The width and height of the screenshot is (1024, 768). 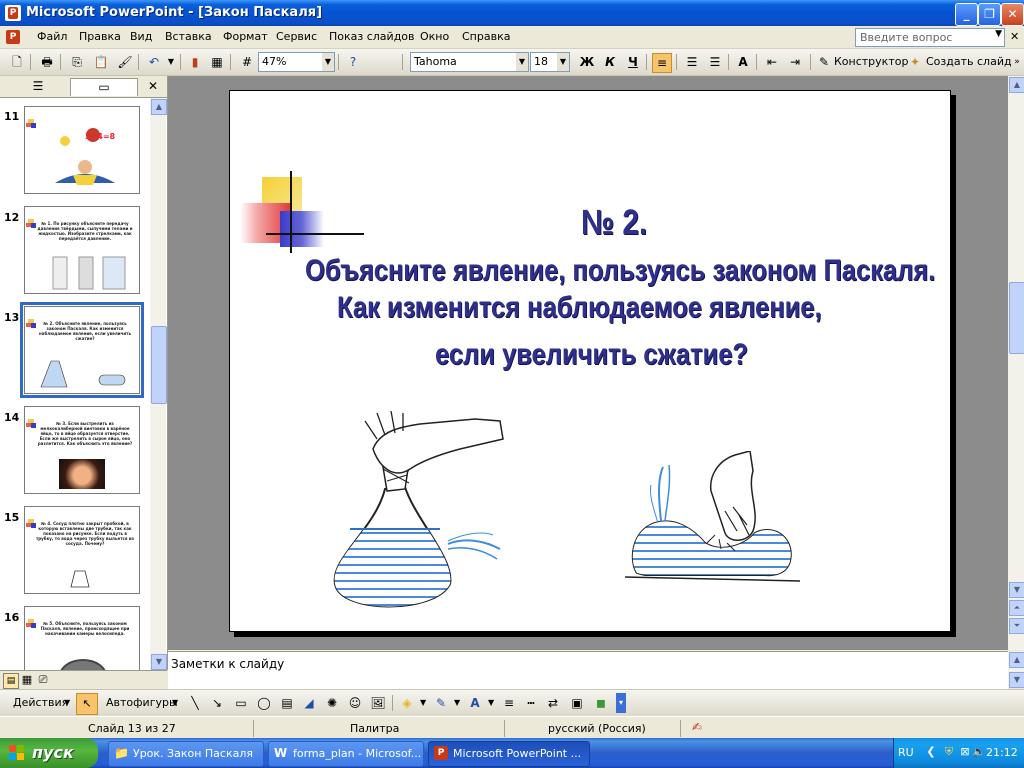 I want to click on increase-indent-icon: ⇥, so click(x=795, y=62).